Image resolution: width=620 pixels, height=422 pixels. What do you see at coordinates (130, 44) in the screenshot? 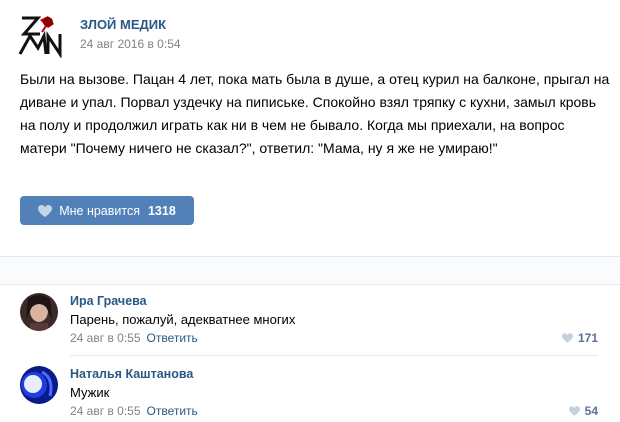
I see `post-date: 24 авг 2016 в 0:54` at bounding box center [130, 44].